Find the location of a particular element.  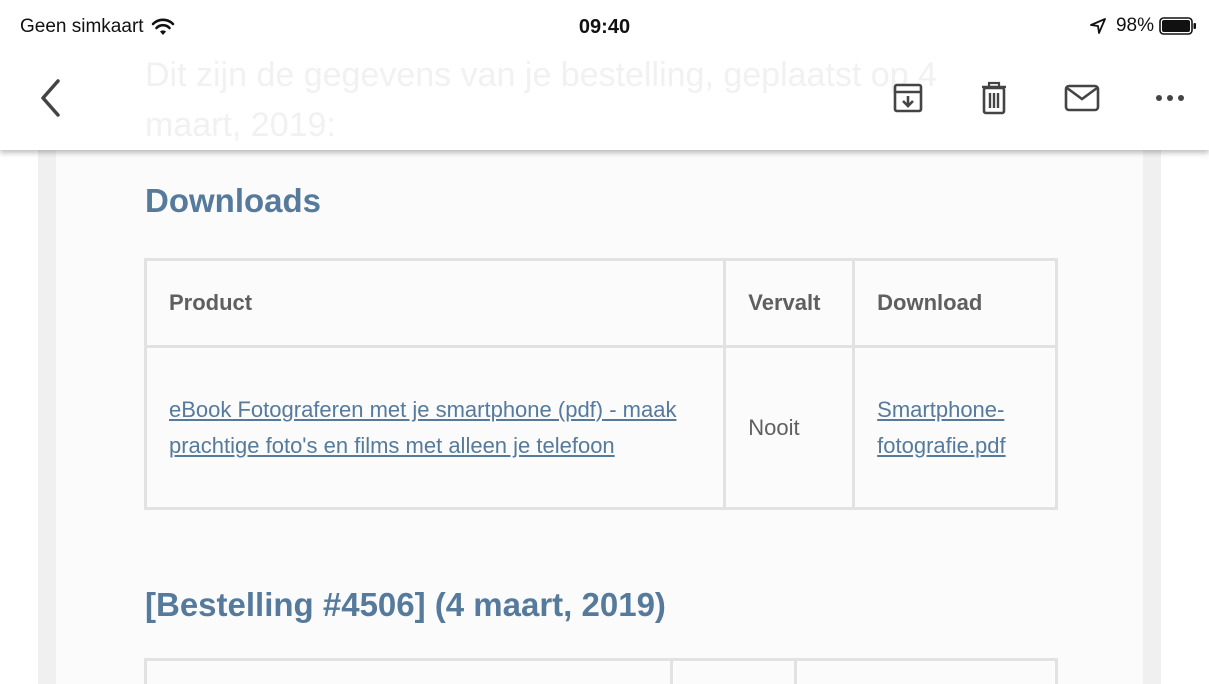

mail-icon is located at coordinates (1082, 98).